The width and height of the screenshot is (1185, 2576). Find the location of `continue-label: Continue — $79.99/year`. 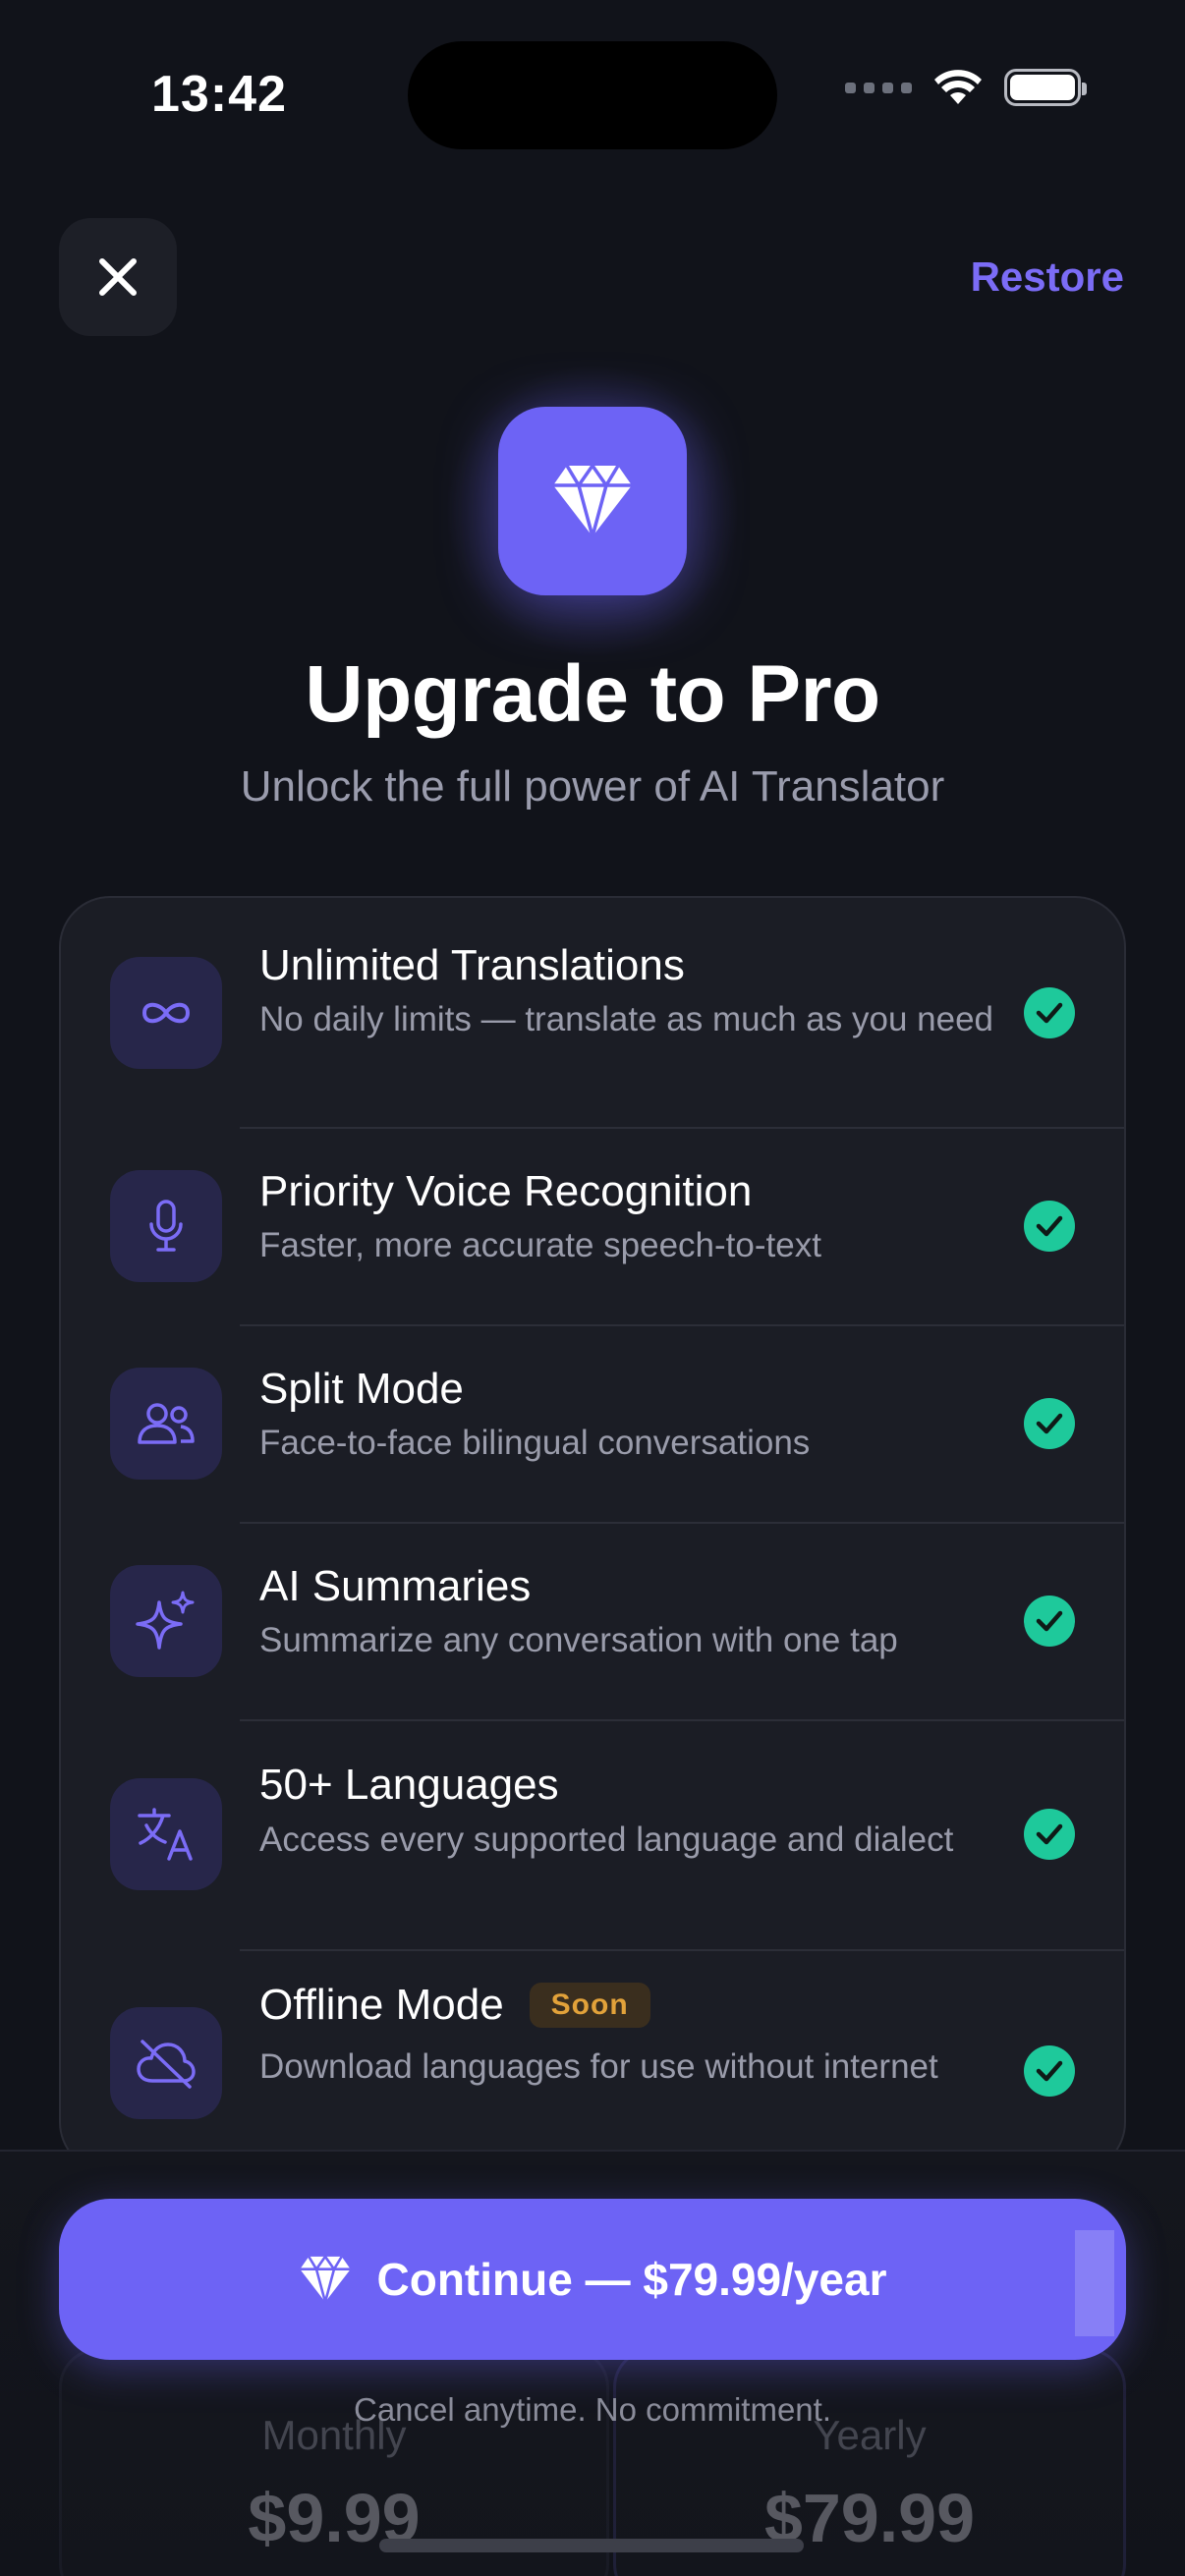

continue-label: Continue — $79.99/year is located at coordinates (631, 2279).